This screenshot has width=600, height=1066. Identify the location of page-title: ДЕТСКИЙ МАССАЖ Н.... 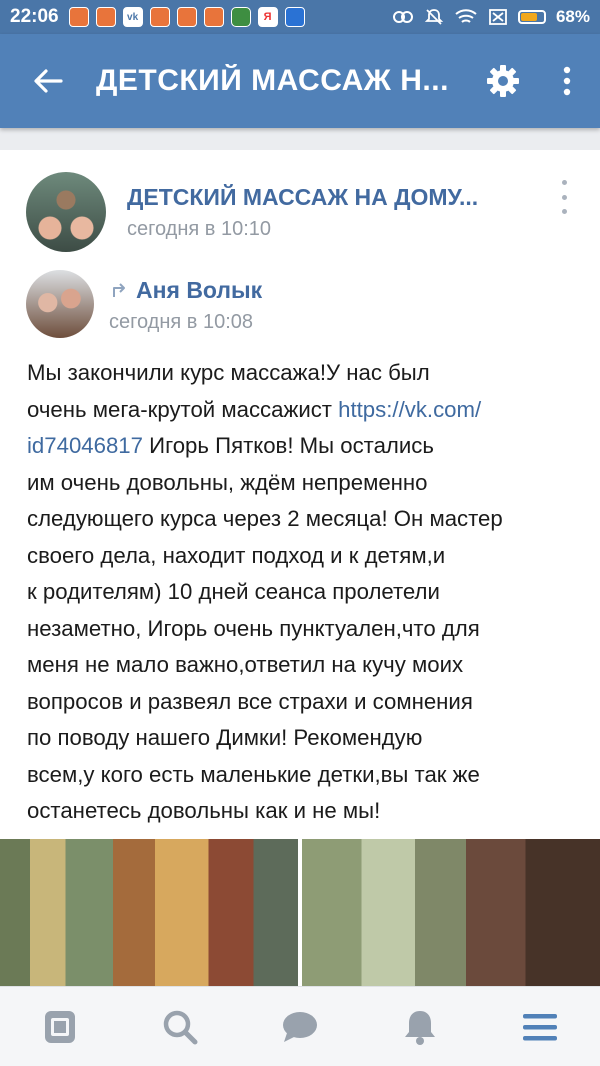
(272, 80).